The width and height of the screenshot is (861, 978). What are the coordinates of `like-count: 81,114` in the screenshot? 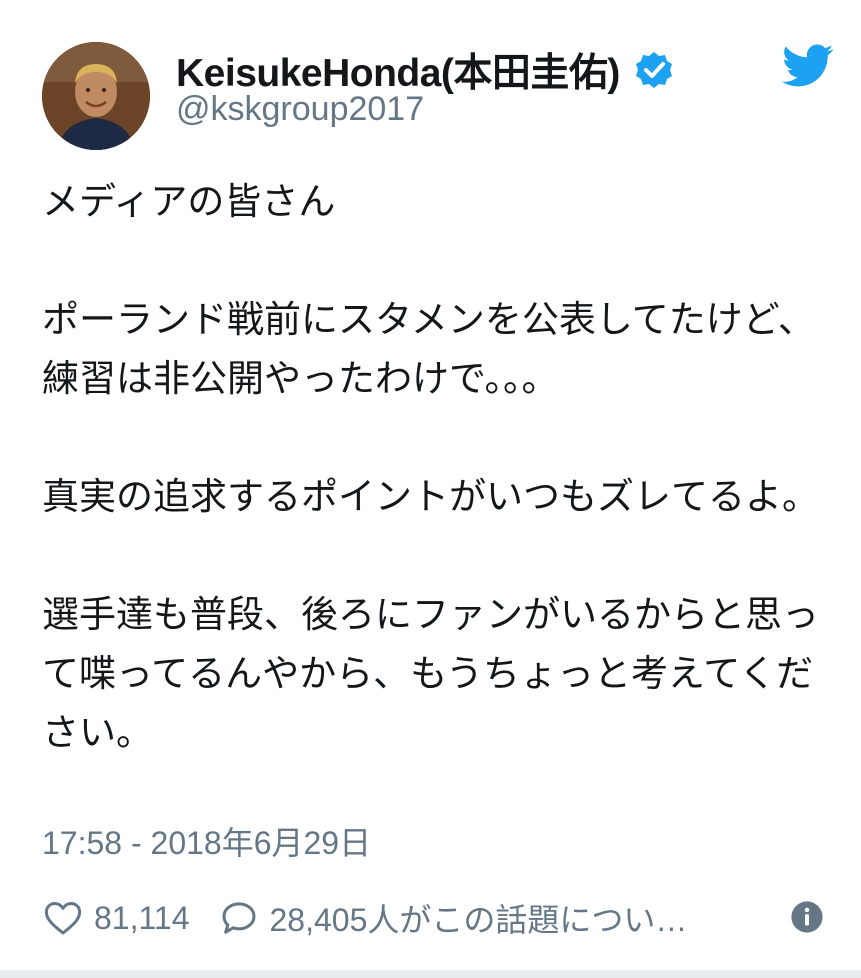 It's located at (142, 917).